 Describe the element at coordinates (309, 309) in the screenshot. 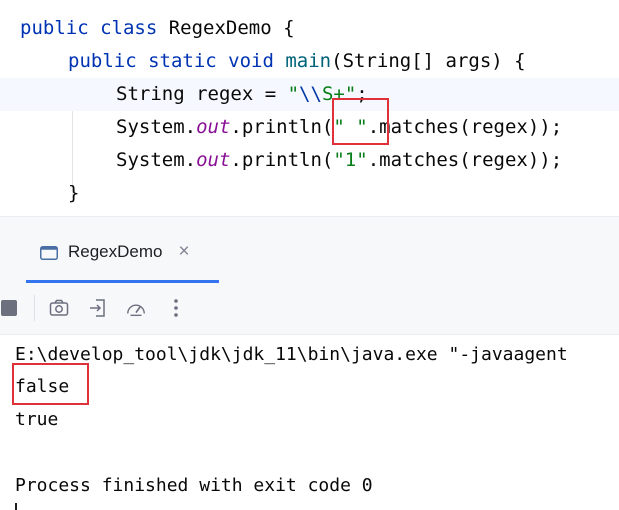

I see `run-toolbar` at that location.